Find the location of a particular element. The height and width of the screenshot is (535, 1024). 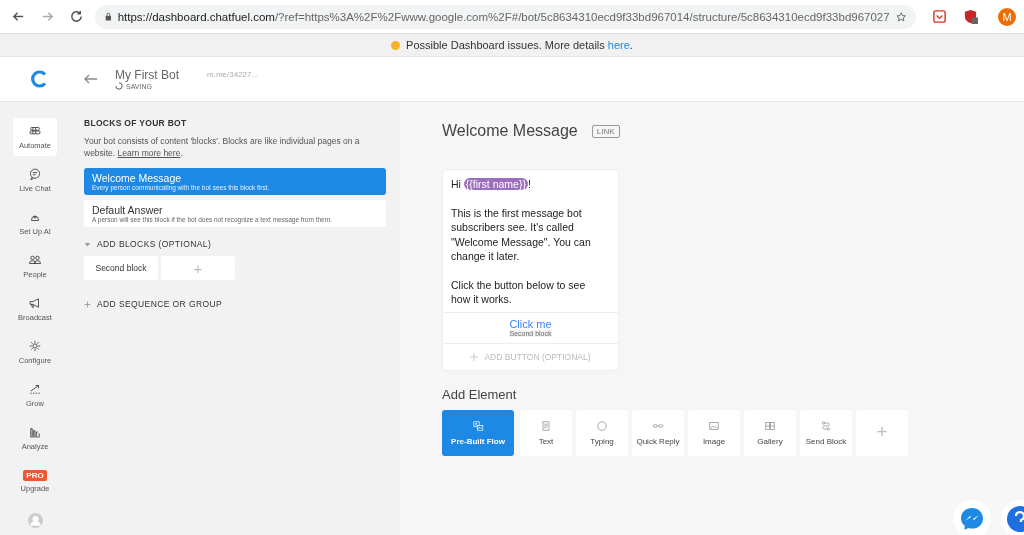

lock-icon is located at coordinates (108, 16).